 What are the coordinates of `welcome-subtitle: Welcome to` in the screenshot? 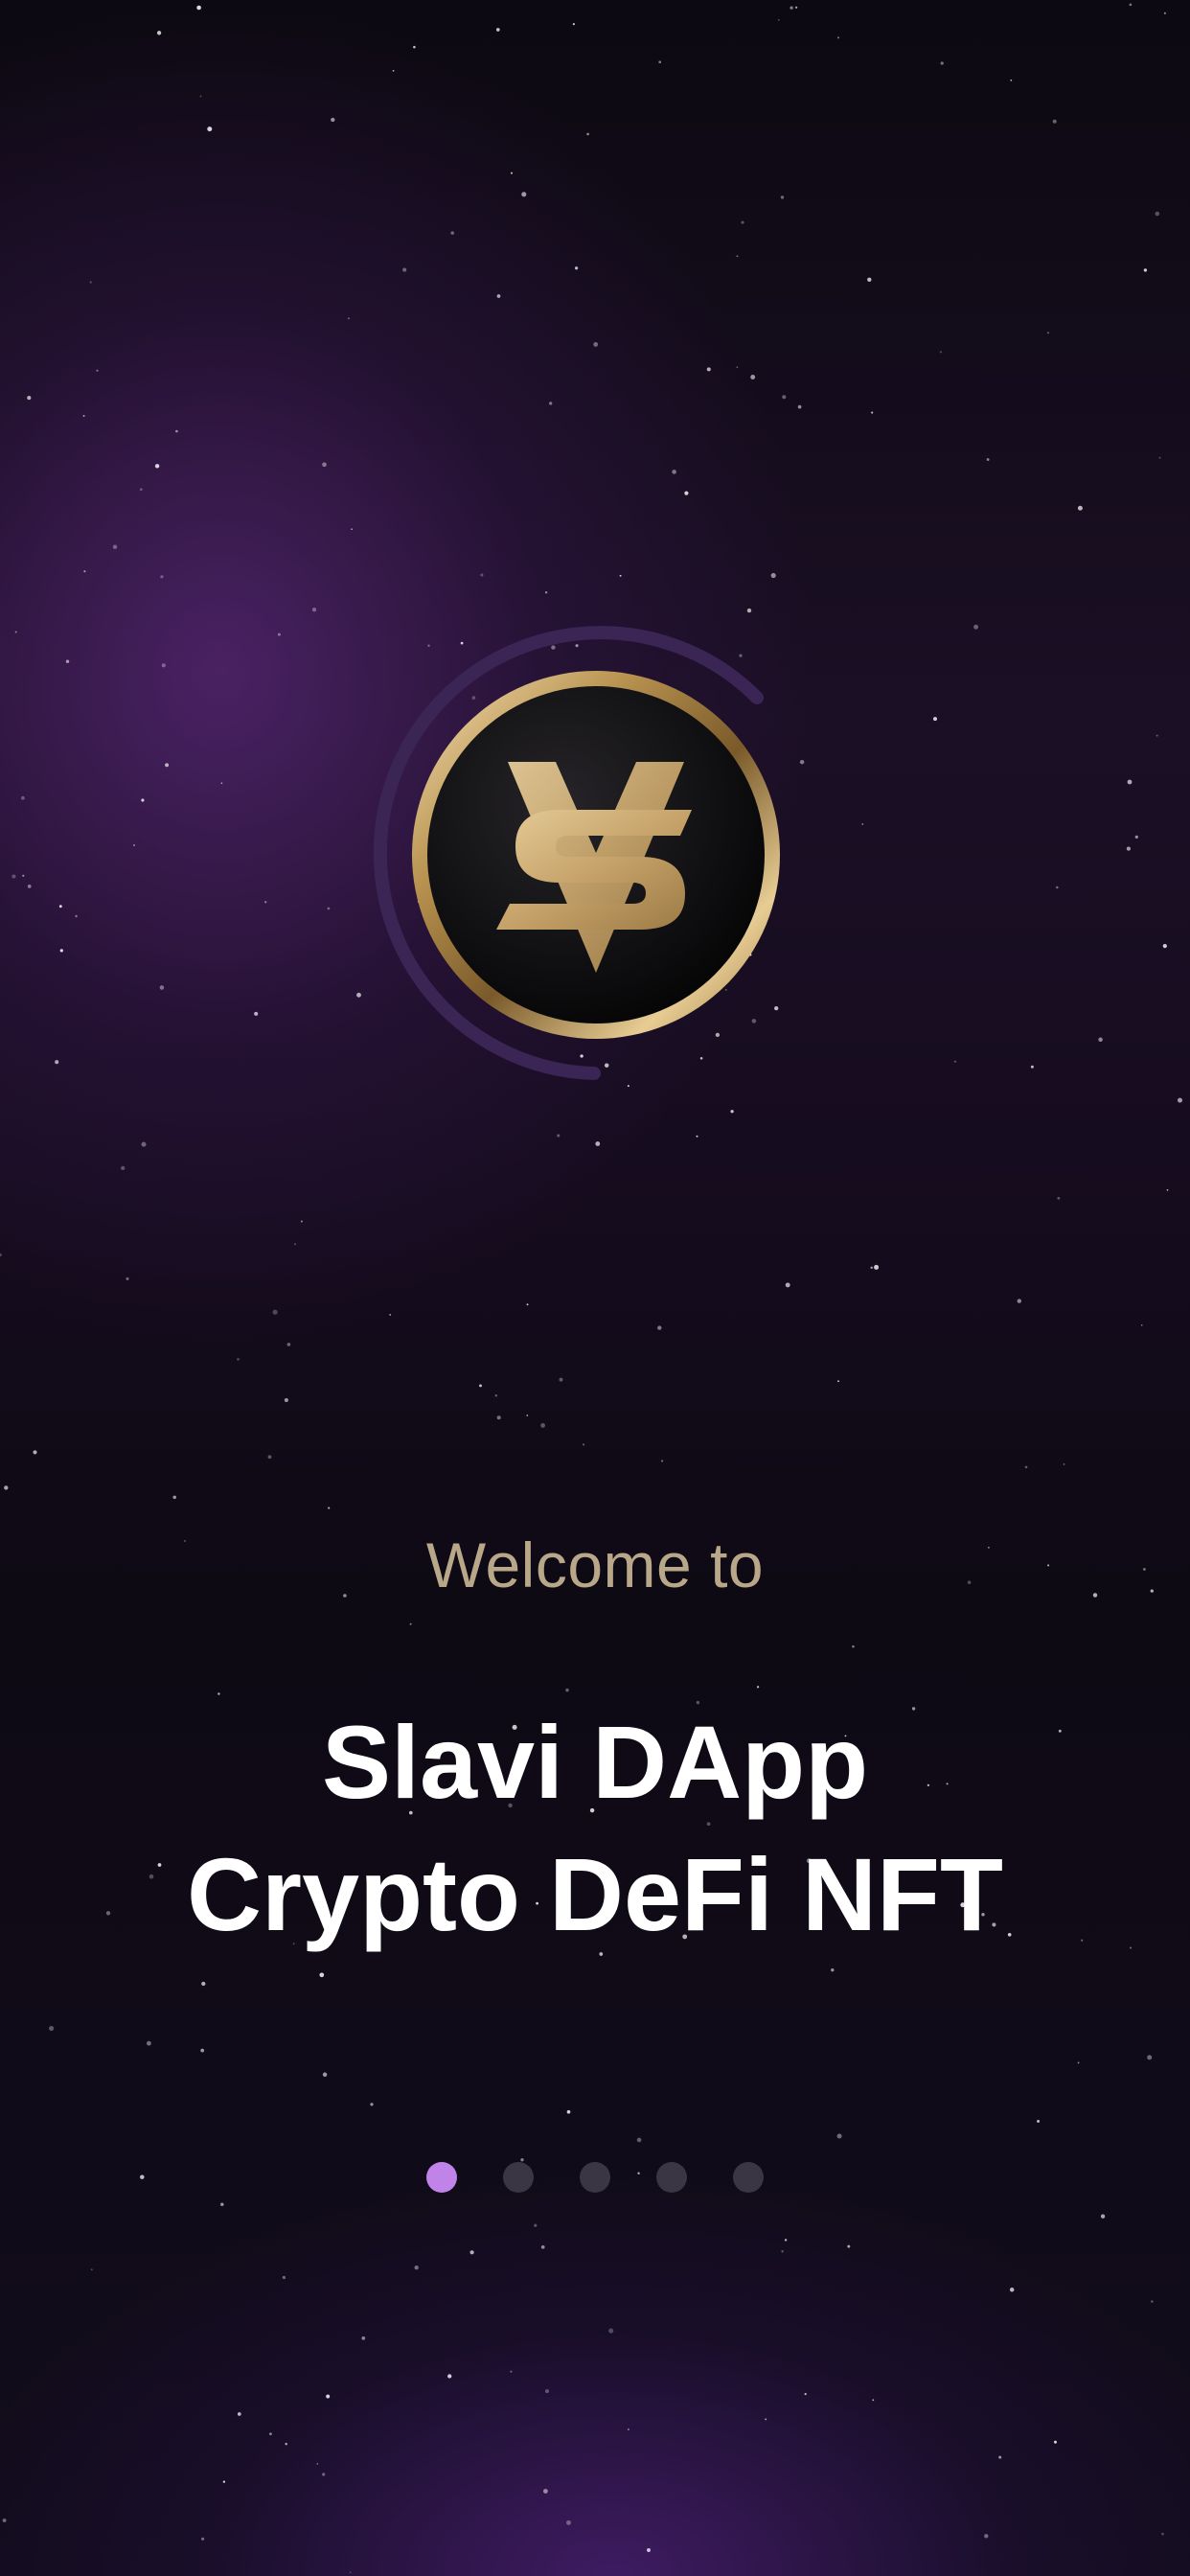 It's located at (595, 1565).